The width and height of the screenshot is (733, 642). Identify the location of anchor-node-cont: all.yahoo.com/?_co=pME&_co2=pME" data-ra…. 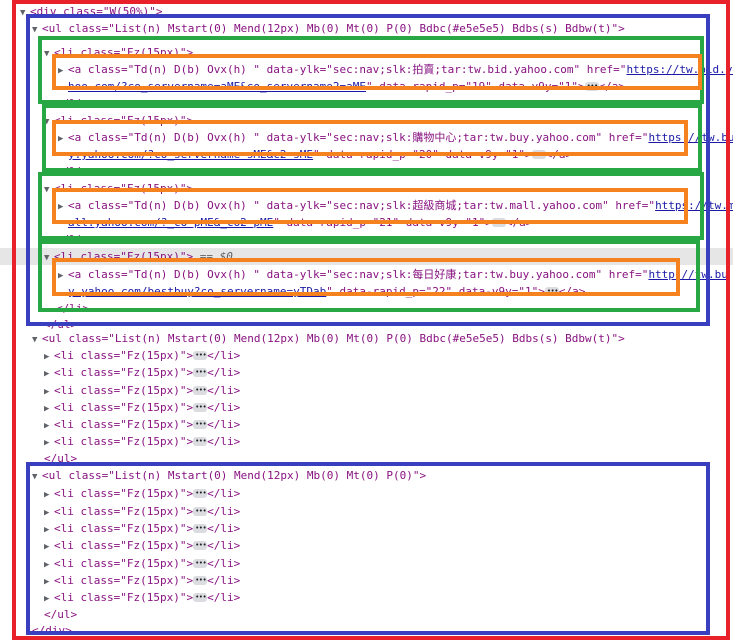
(366, 222).